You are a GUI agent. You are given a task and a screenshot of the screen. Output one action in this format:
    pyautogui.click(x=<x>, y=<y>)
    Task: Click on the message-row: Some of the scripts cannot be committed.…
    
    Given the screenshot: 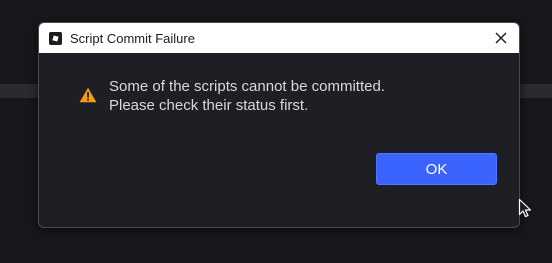 What is the action you would take?
    pyautogui.click(x=232, y=96)
    